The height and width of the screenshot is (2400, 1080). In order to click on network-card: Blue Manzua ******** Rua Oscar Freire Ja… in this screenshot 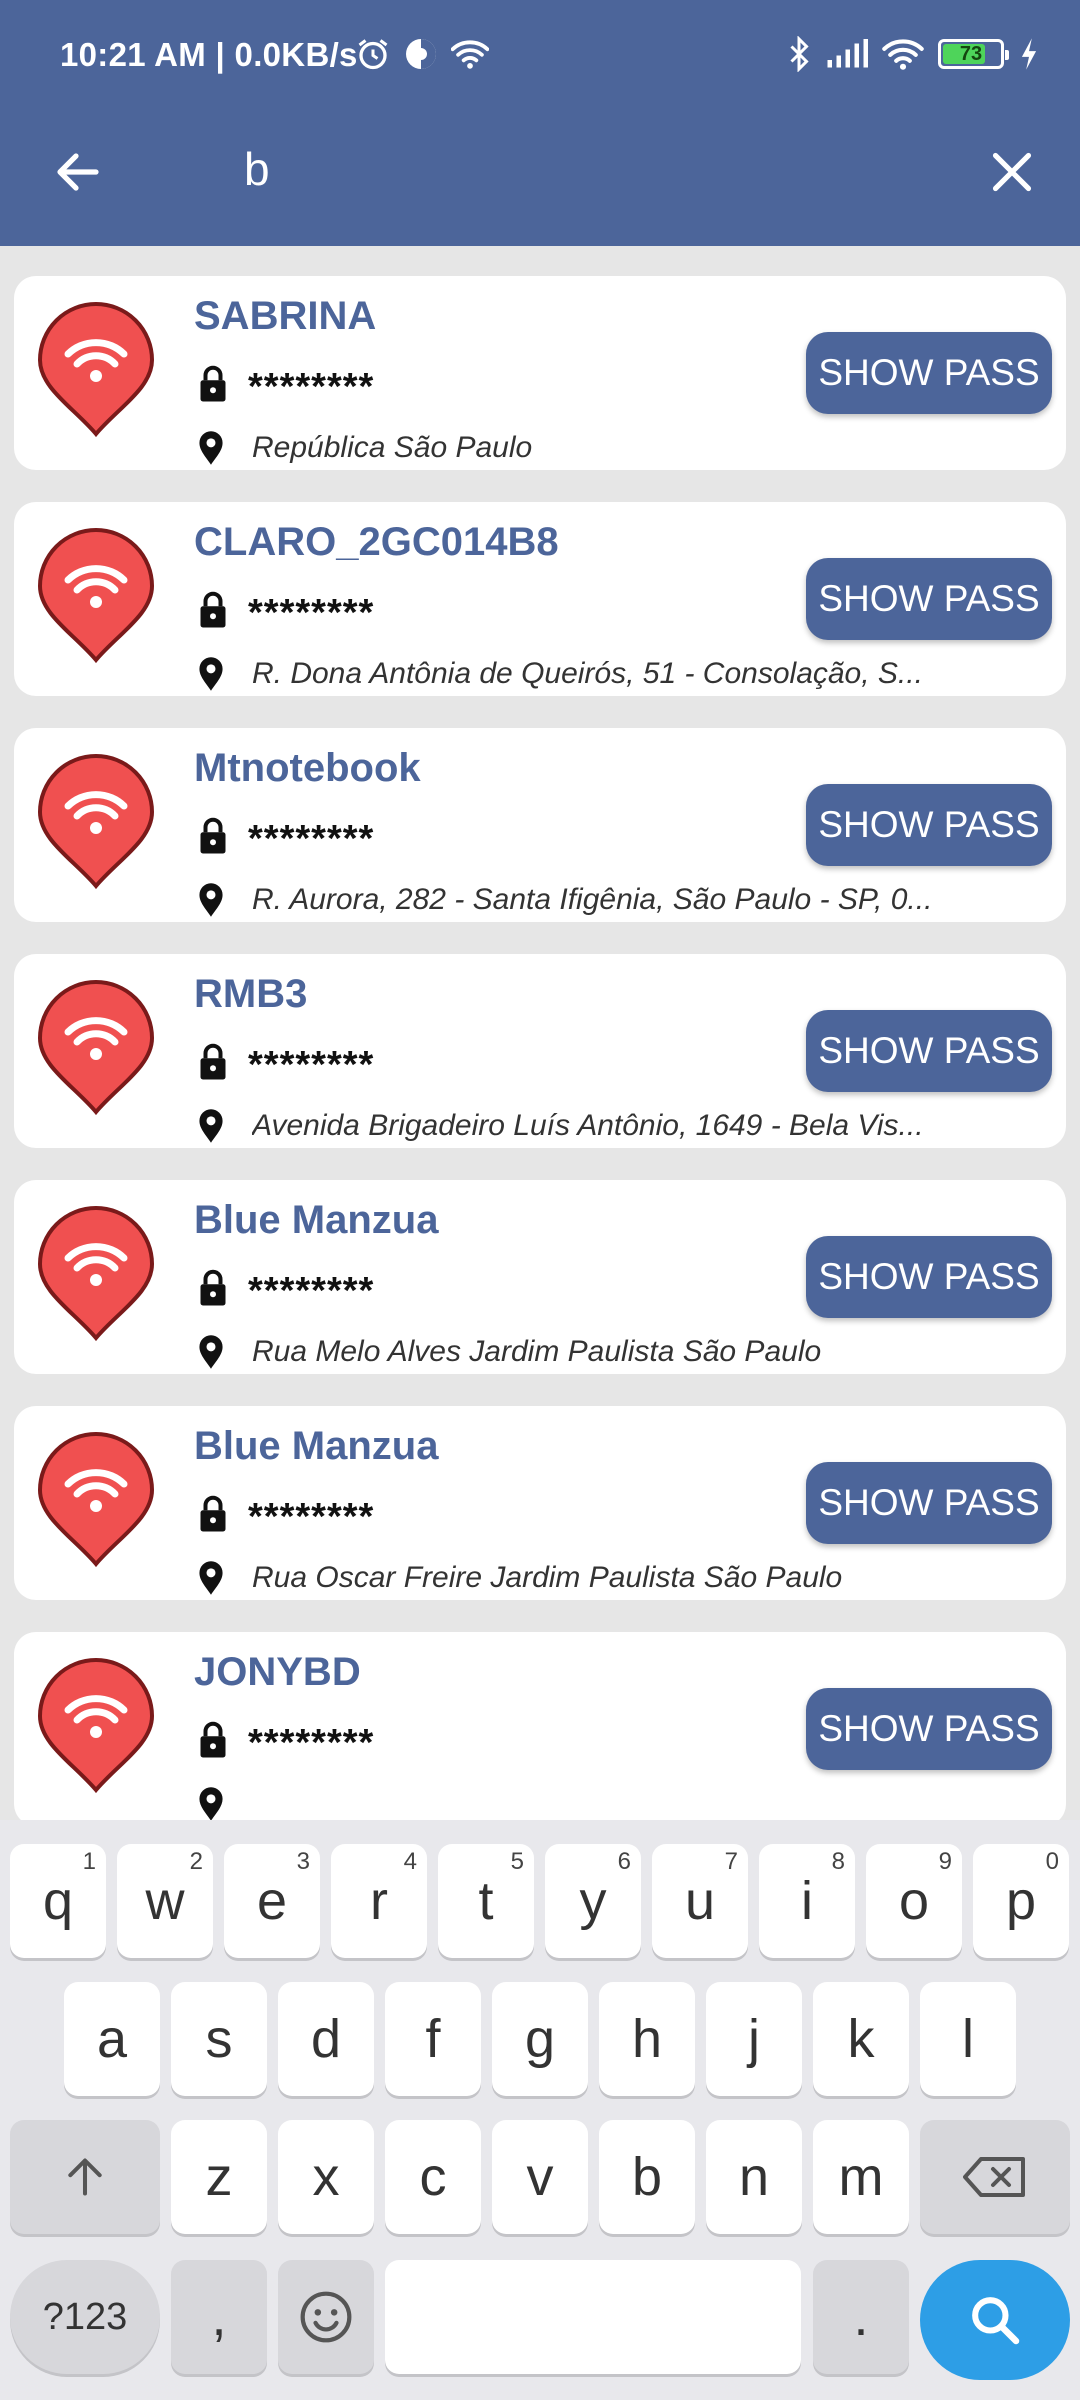, I will do `click(540, 1503)`.